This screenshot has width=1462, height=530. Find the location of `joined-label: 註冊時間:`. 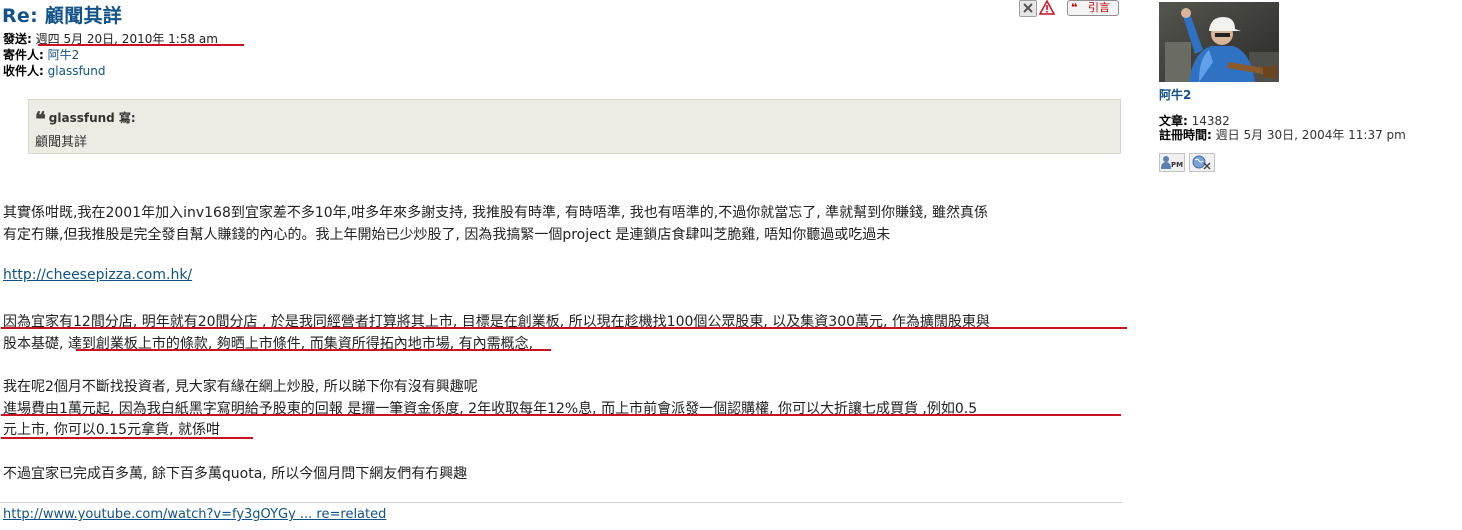

joined-label: 註冊時間: is located at coordinates (1185, 135).